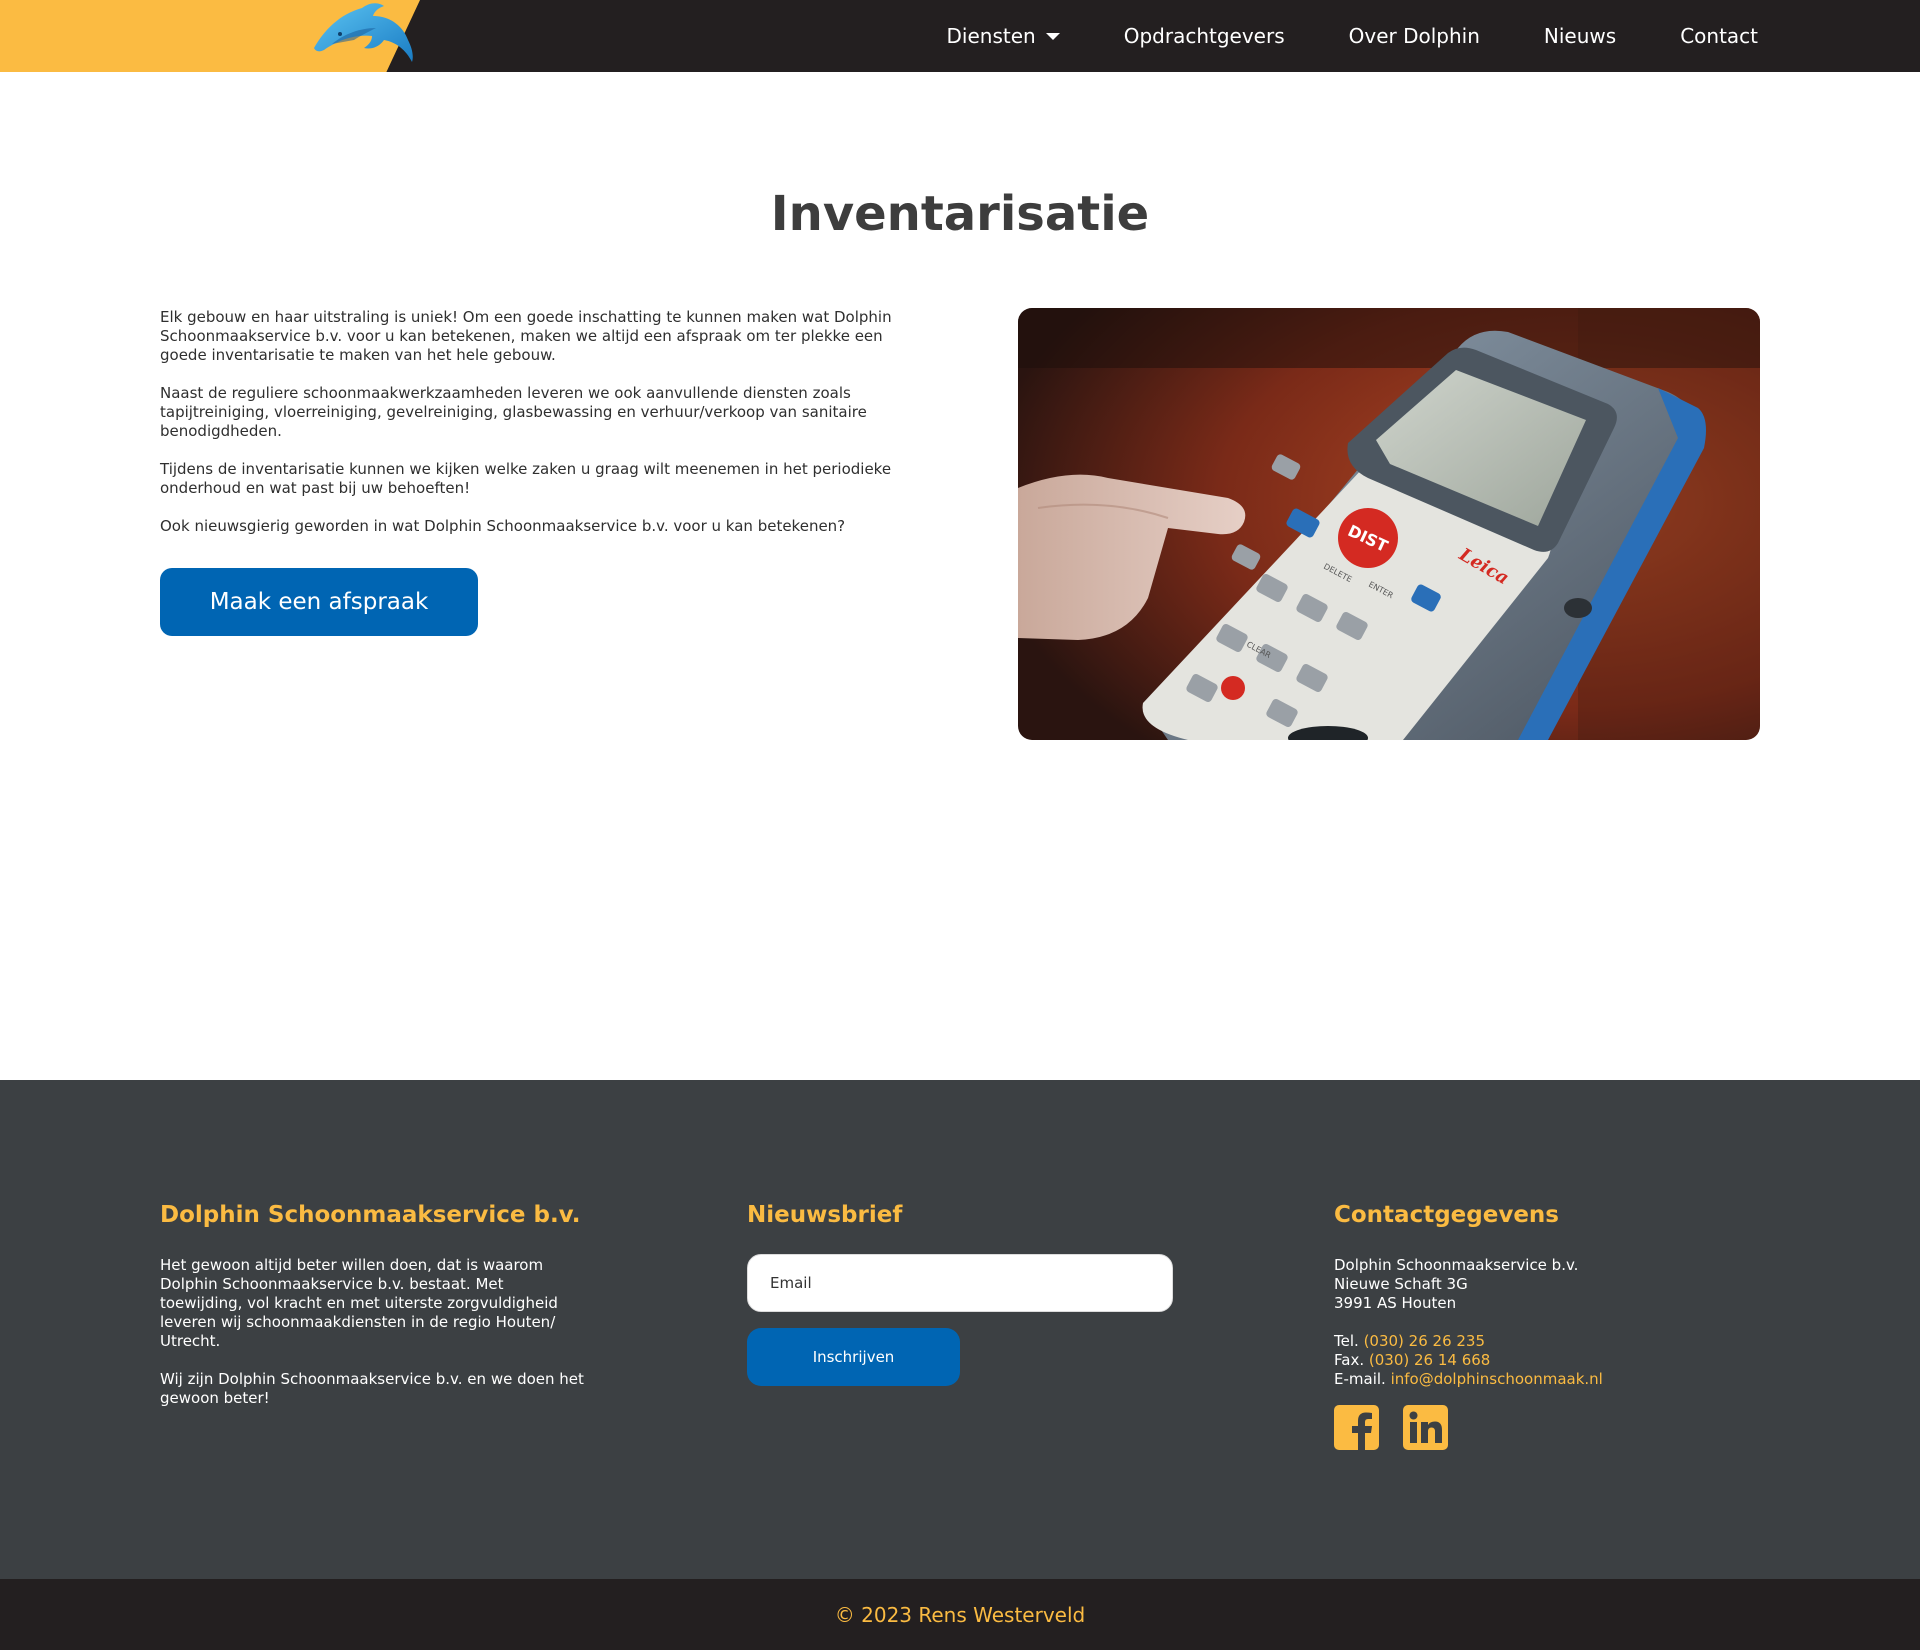  Describe the element at coordinates (1349, 1360) in the screenshot. I see `fax-label: Fax.` at that location.